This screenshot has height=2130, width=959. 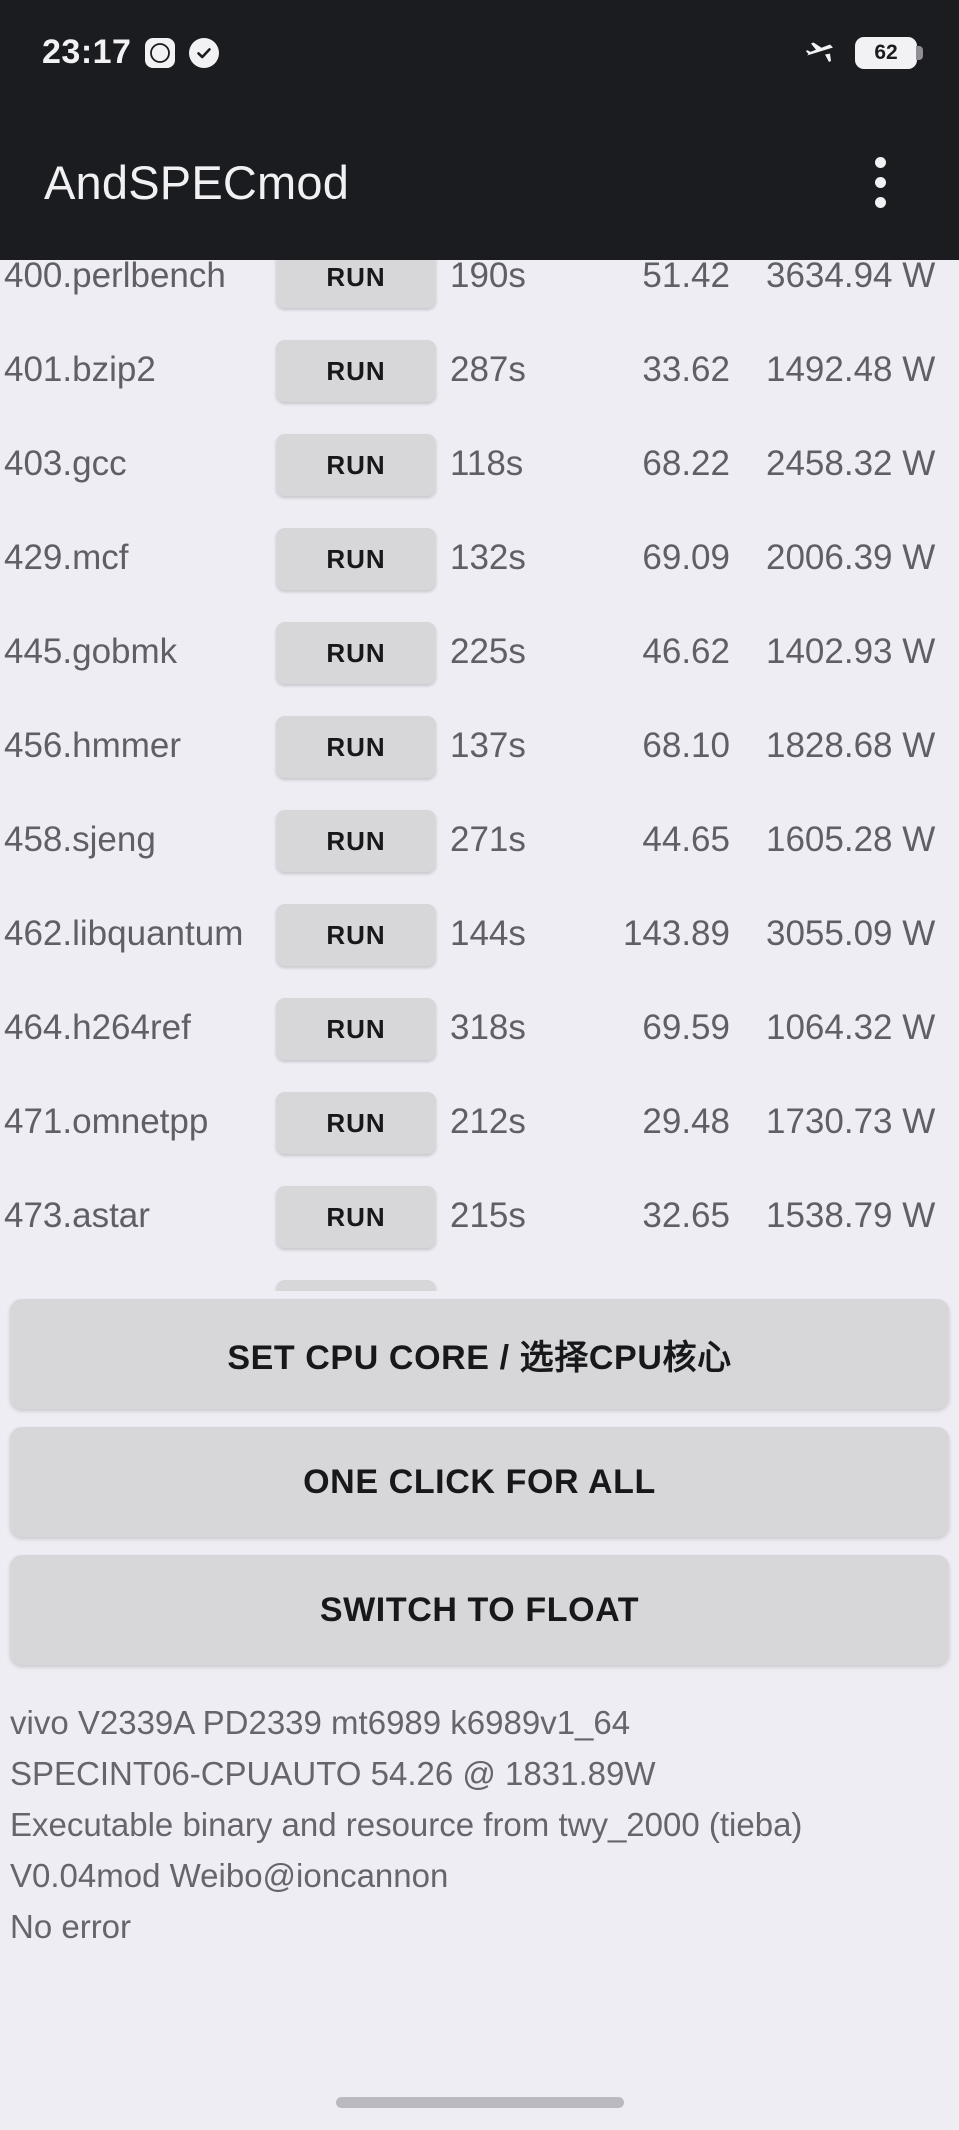 I want to click on status-bar-left: 23:17, so click(x=131, y=52).